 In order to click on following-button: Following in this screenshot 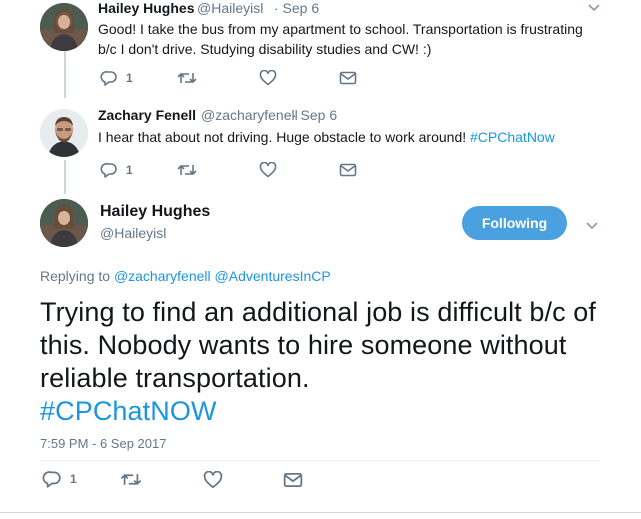, I will do `click(514, 223)`.